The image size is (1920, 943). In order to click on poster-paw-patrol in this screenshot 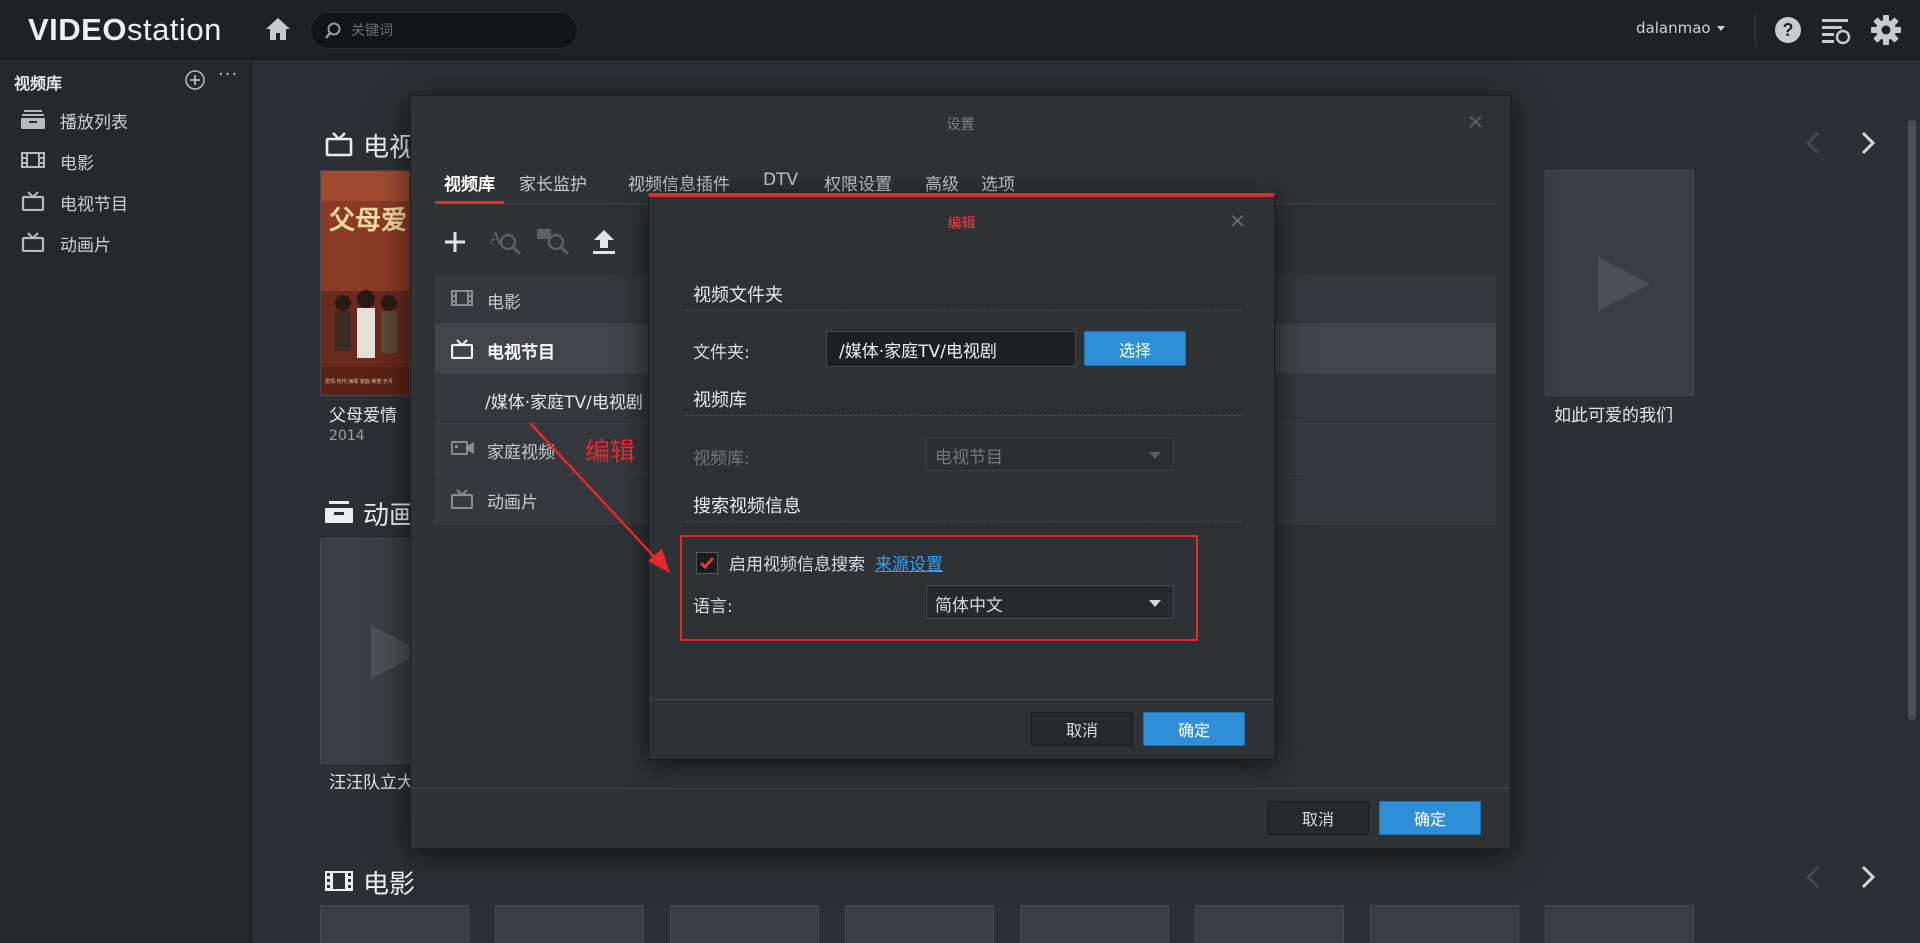, I will do `click(365, 651)`.